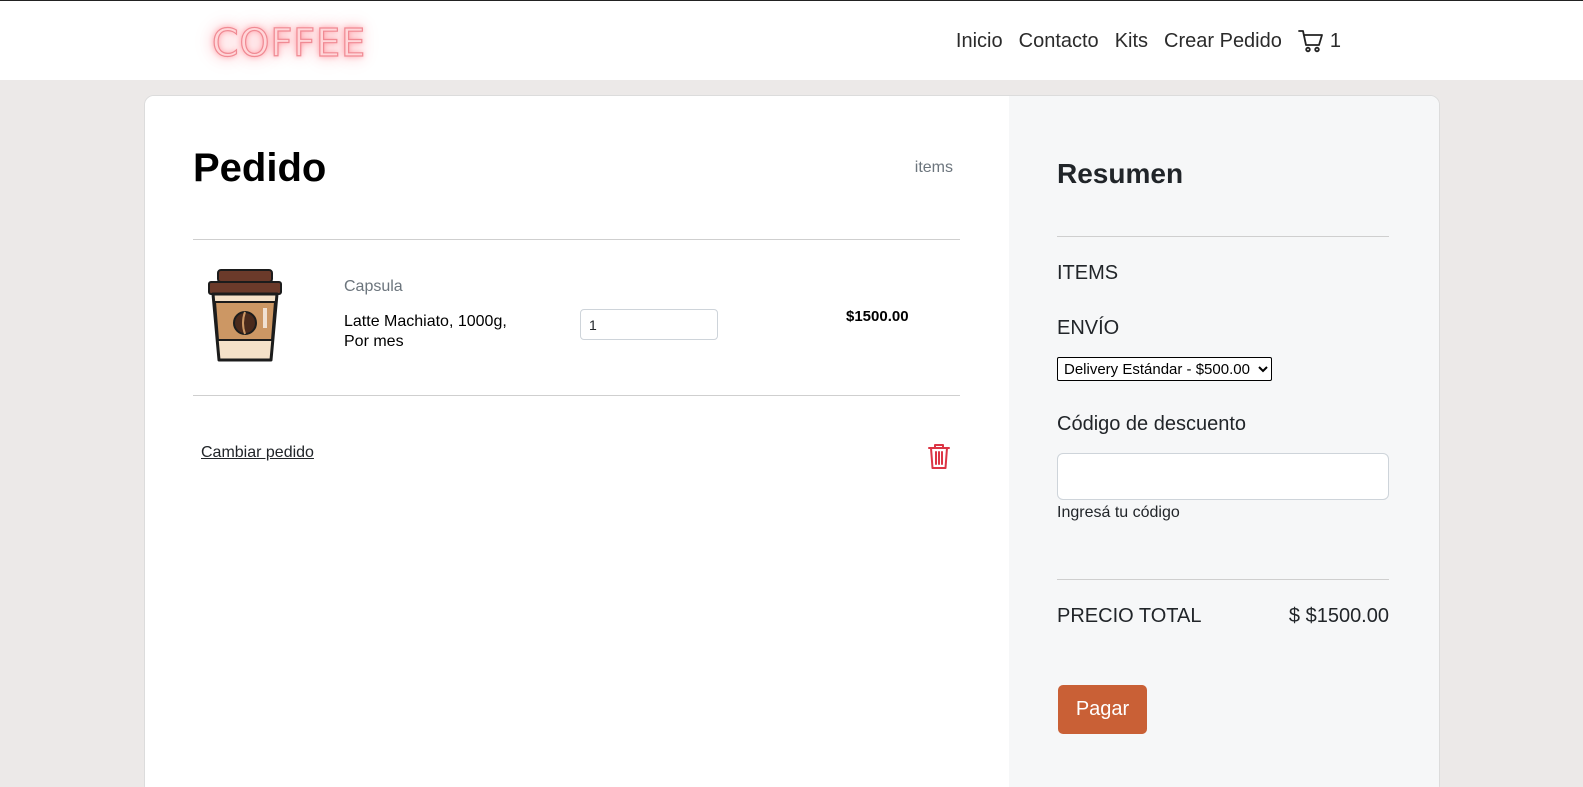 The image size is (1583, 787). What do you see at coordinates (1088, 273) in the screenshot?
I see `summary-items-label: ITEMS` at bounding box center [1088, 273].